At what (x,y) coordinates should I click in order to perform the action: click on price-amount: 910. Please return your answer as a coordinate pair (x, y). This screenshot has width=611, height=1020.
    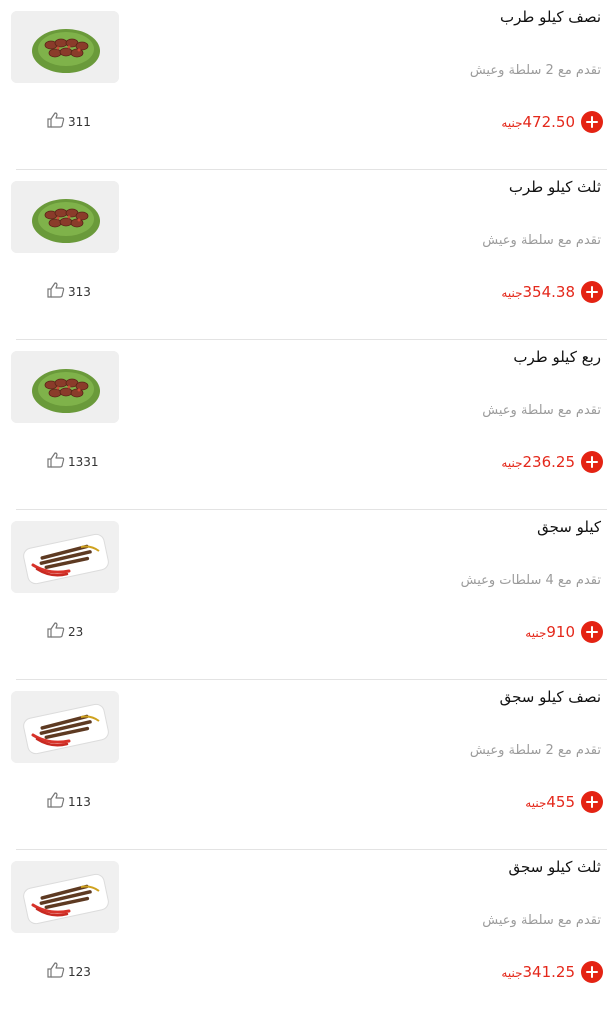
    Looking at the image, I should click on (560, 632).